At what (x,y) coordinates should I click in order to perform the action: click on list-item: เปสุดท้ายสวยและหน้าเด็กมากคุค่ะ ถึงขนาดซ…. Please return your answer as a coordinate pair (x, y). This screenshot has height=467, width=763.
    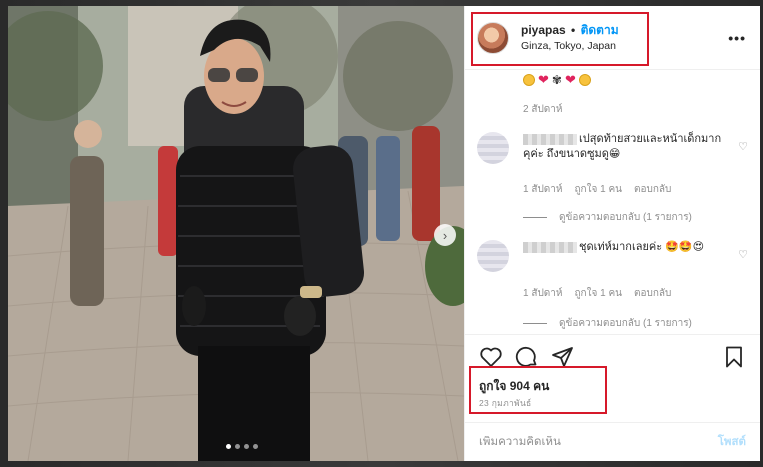
    Looking at the image, I should click on (612, 182).